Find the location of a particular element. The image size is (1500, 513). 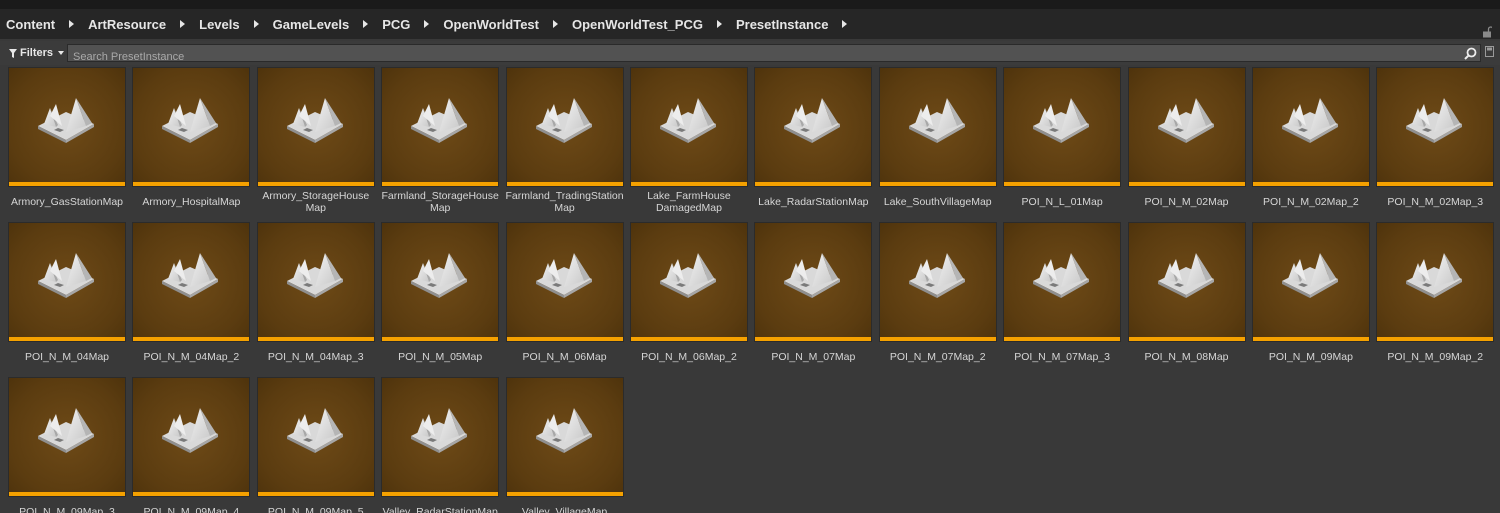

asset-tile: POI_N_M_09Map_2 is located at coordinates (1435, 297).